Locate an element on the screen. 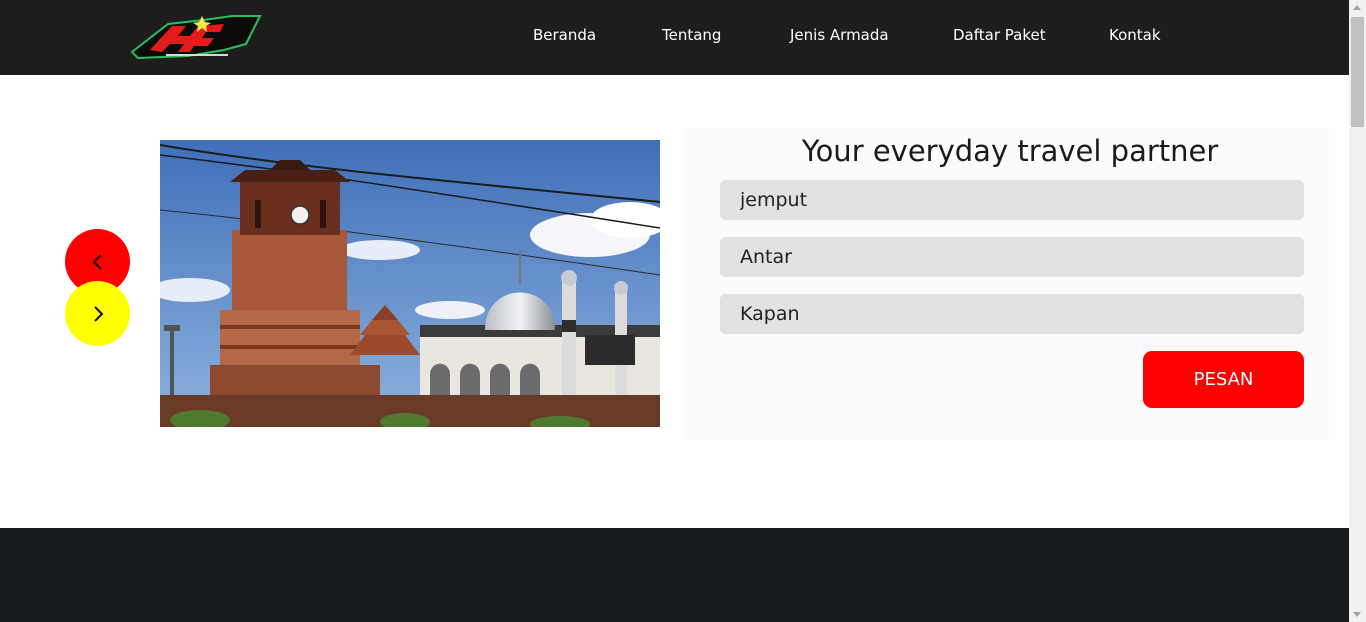  booking-title: Your everyday travel partner is located at coordinates (1010, 151).